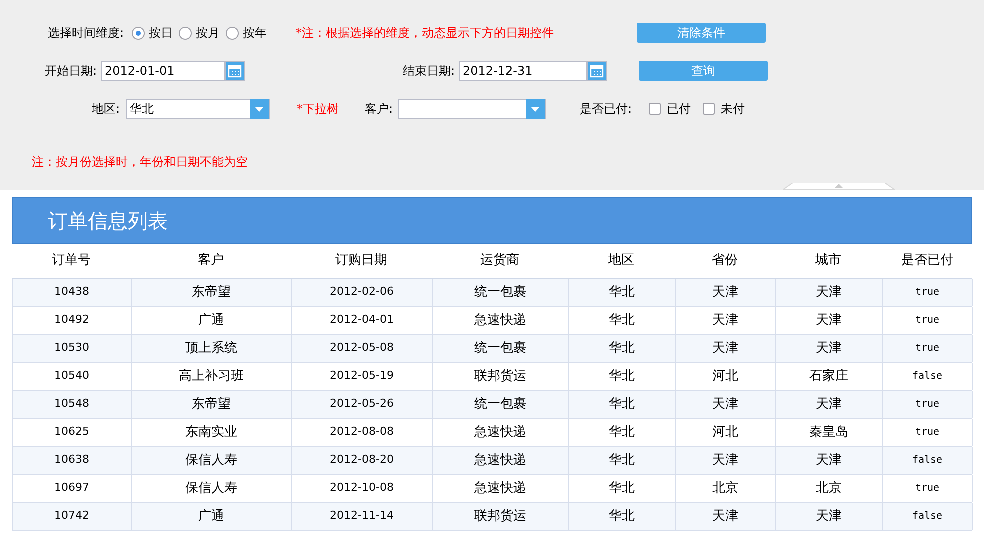 The width and height of the screenshot is (984, 536). I want to click on checkbox-label: 已付, so click(679, 109).